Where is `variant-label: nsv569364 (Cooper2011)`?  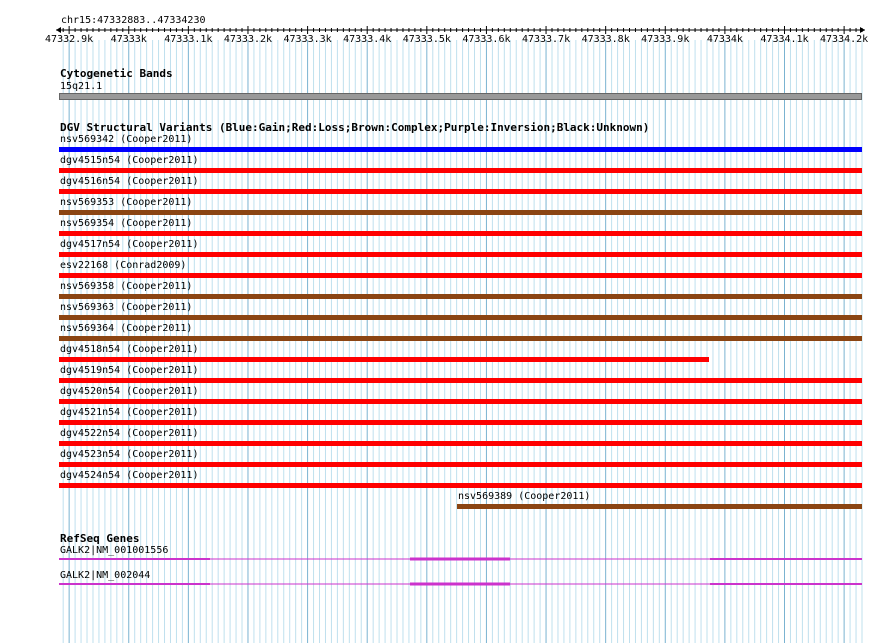
variant-label: nsv569364 (Cooper2011) is located at coordinates (126, 328).